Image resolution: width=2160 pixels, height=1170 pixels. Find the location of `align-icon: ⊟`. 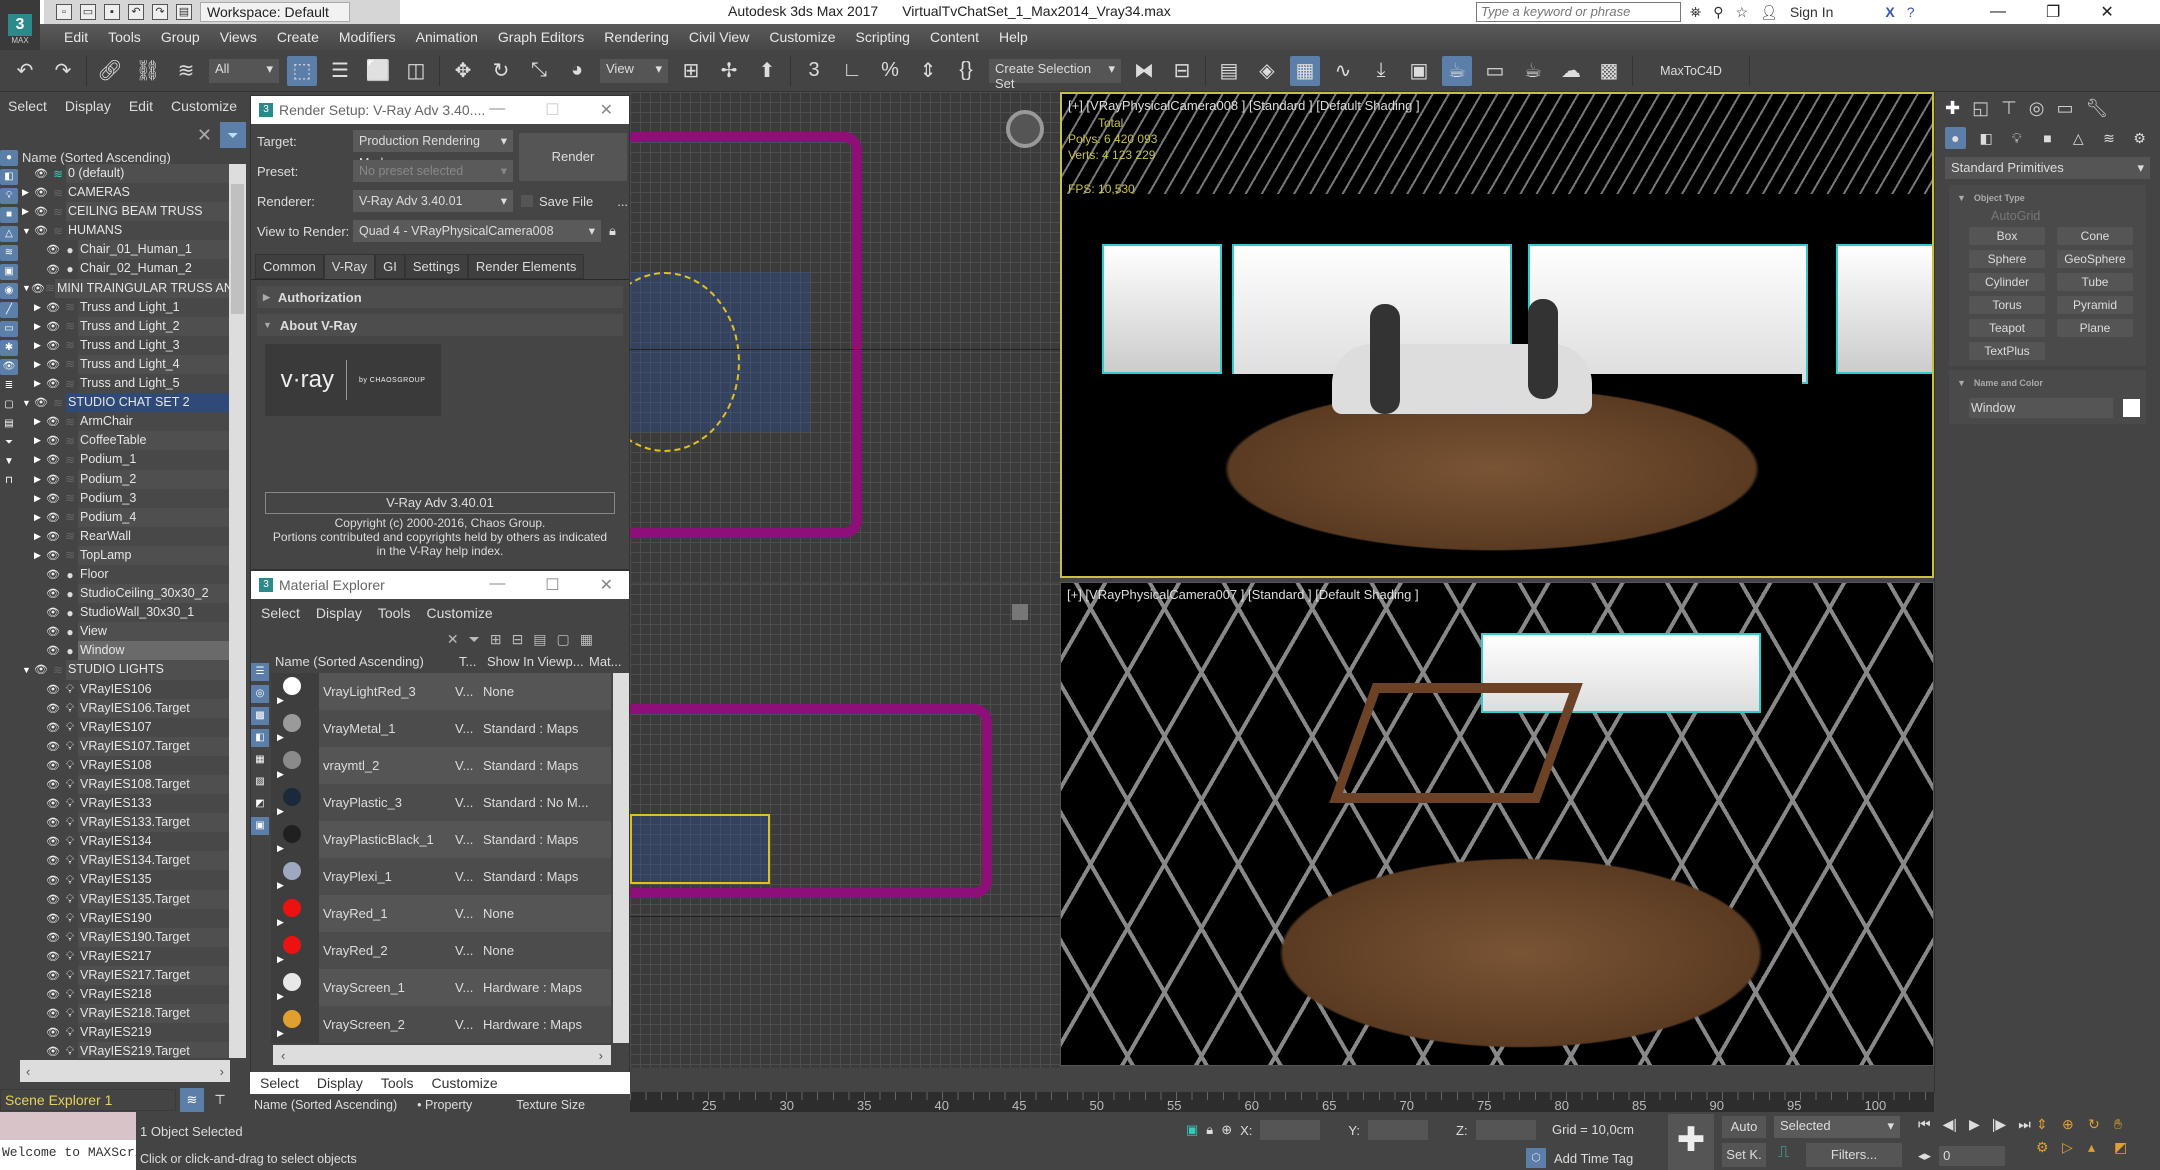

align-icon: ⊟ is located at coordinates (1182, 71).